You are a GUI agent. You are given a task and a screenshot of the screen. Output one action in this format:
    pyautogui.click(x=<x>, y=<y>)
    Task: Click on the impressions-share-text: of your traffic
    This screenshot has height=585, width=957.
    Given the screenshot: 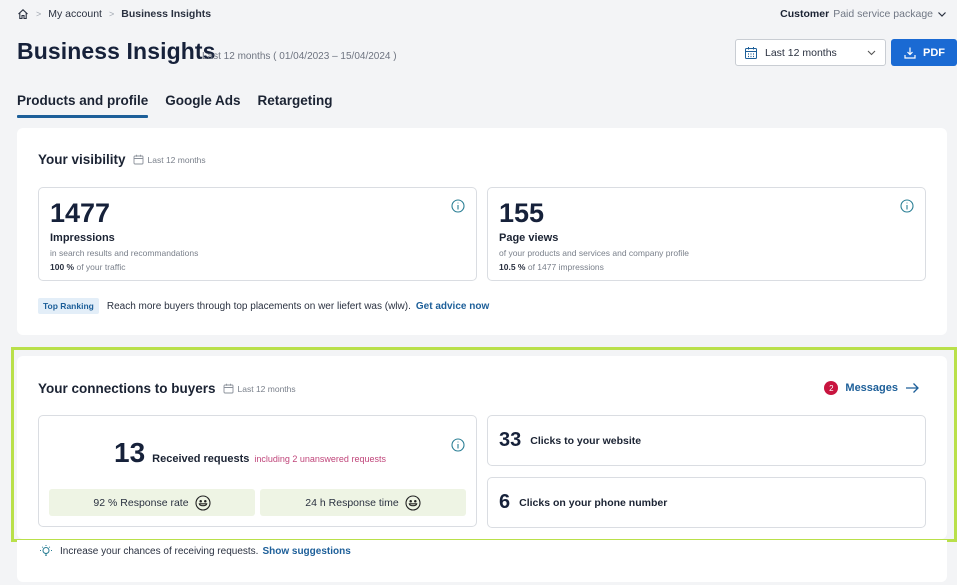 What is the action you would take?
    pyautogui.click(x=101, y=267)
    